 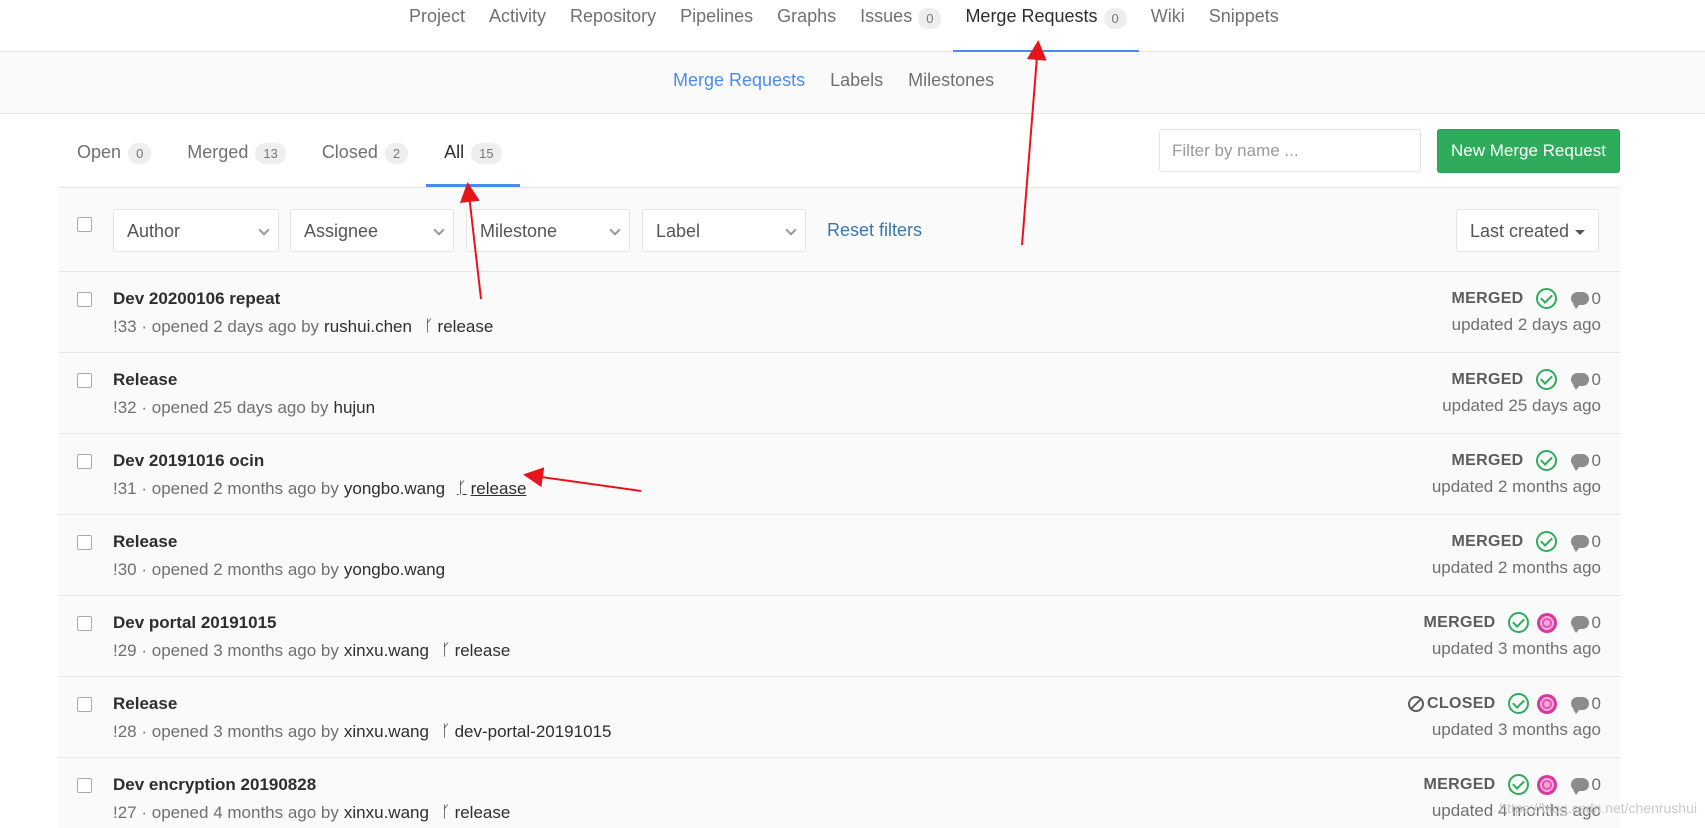 What do you see at coordinates (195, 623) in the screenshot?
I see `mr-title-link: Dev portal 20191015` at bounding box center [195, 623].